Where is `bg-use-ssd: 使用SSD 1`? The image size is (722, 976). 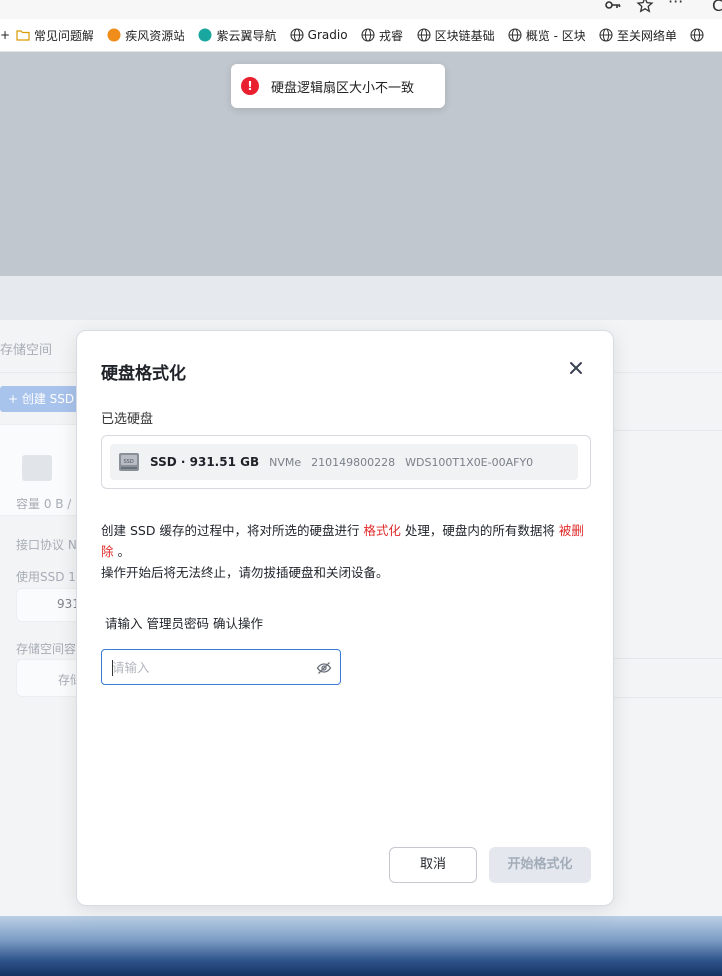
bg-use-ssd: 使用SSD 1 is located at coordinates (46, 577).